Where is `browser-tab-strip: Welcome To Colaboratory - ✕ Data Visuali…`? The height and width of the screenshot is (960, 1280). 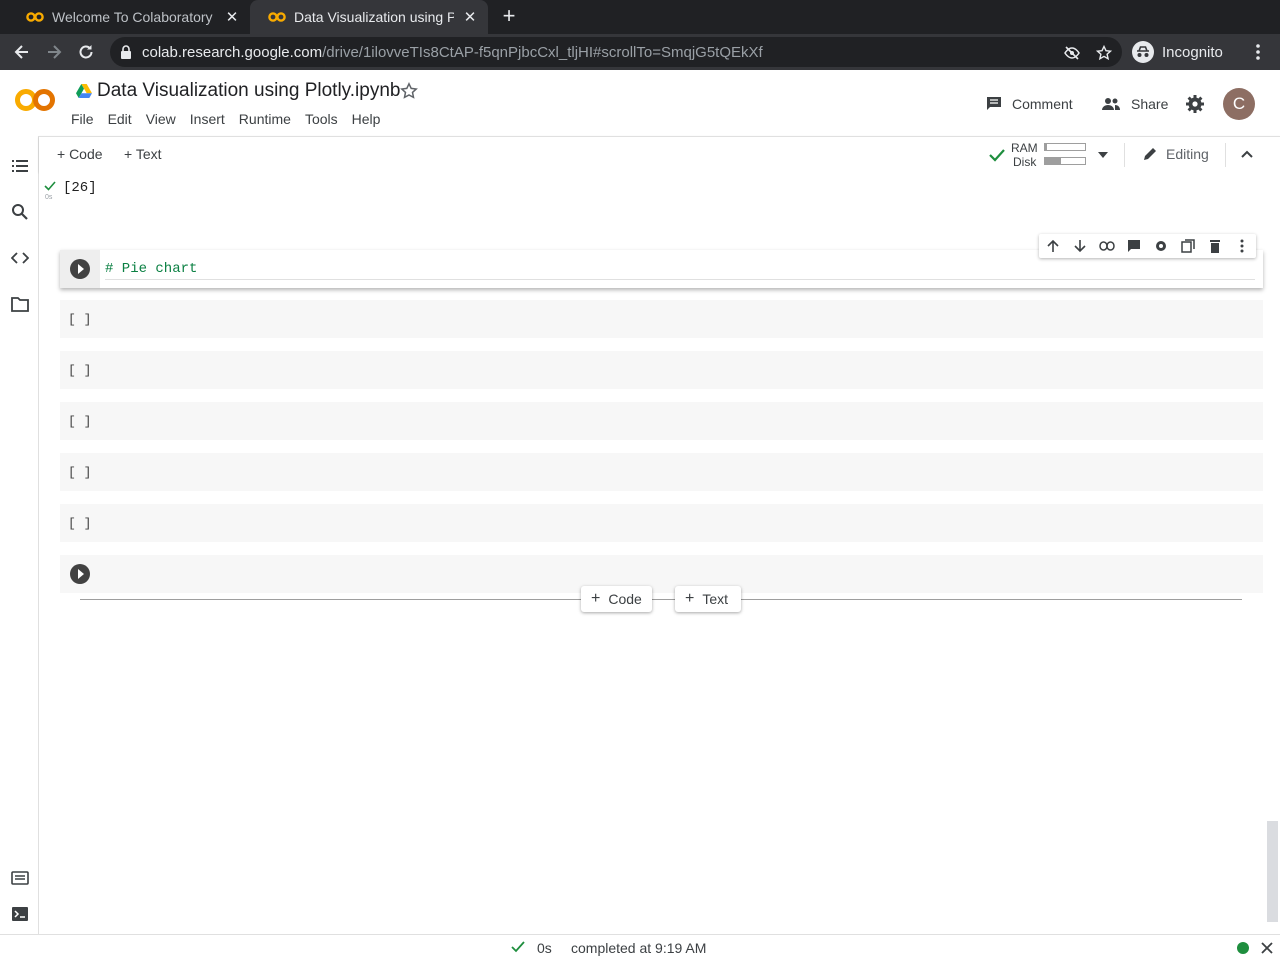 browser-tab-strip: Welcome To Colaboratory - ✕ Data Visuali… is located at coordinates (640, 17).